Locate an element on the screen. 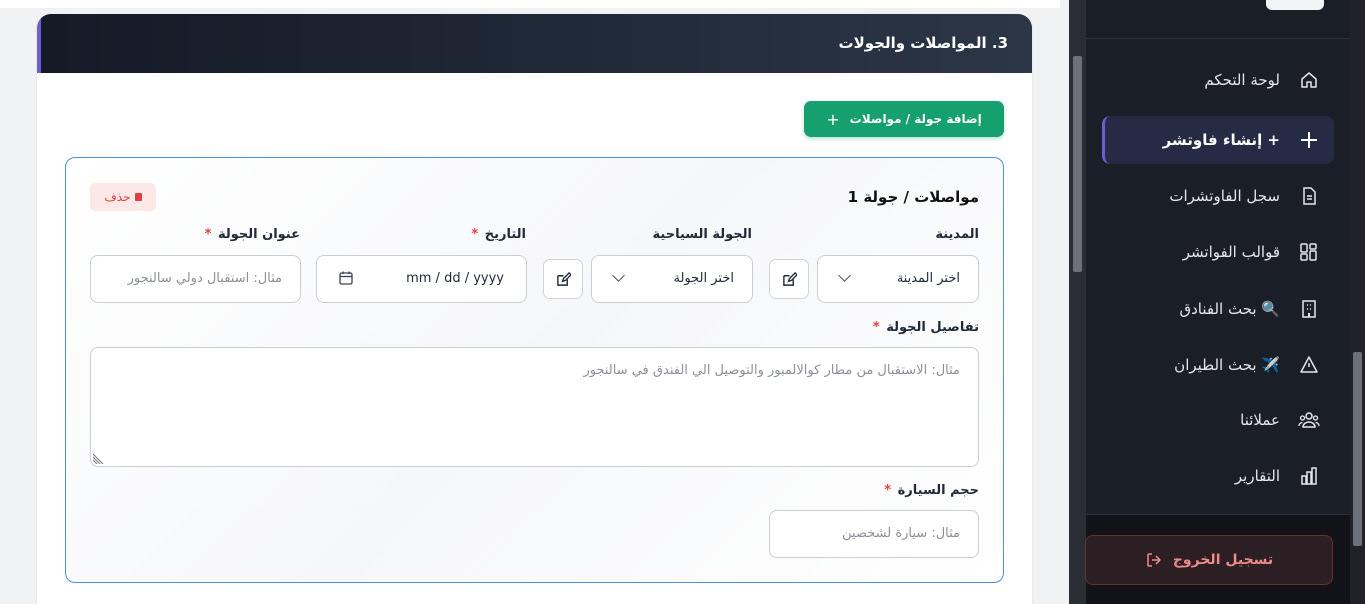 The height and width of the screenshot is (604, 1365). sidebar-item-label: 🔍 بحث الفنادق is located at coordinates (1229, 309).